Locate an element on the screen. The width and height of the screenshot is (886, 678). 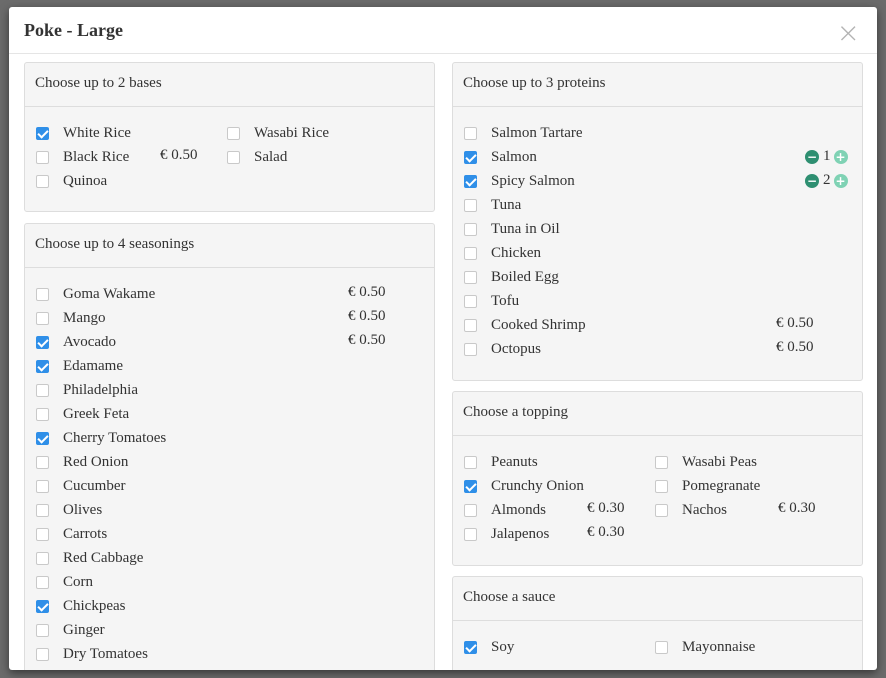
close-icon: × is located at coordinates (848, 33).